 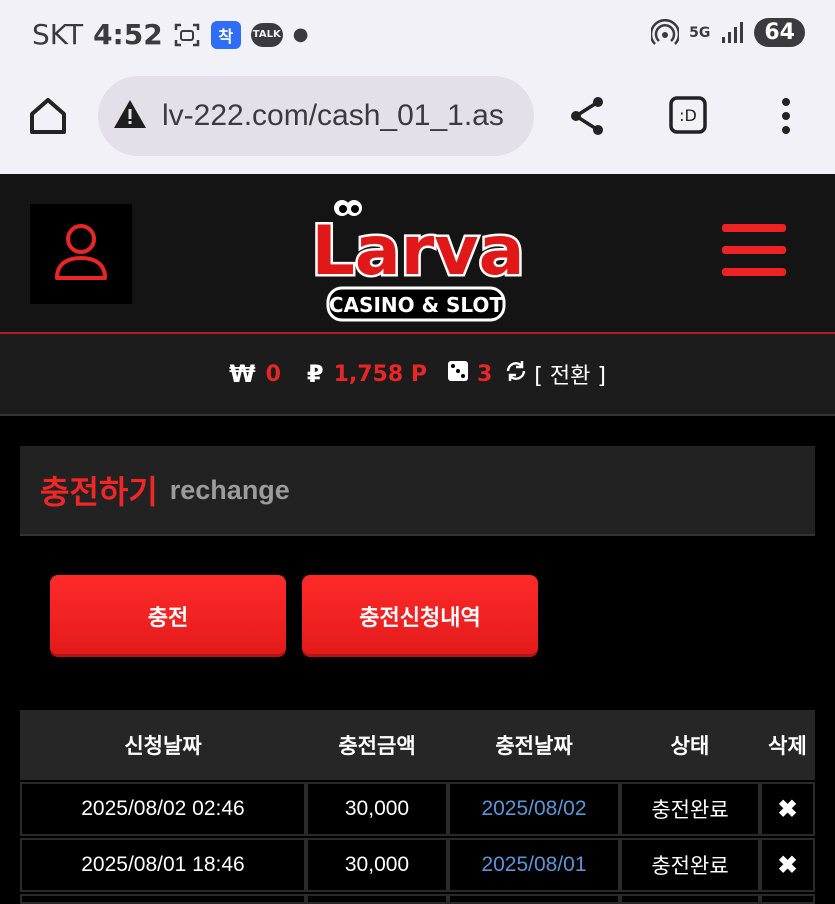 What do you see at coordinates (690, 746) in the screenshot?
I see `header-status: 상태` at bounding box center [690, 746].